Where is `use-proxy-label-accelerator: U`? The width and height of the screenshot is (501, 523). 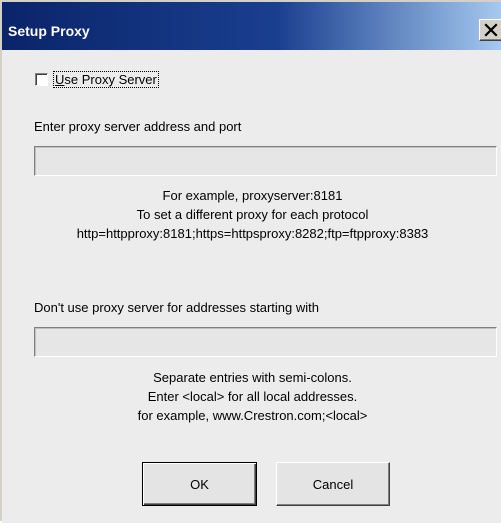
use-proxy-label-accelerator: U is located at coordinates (60, 79).